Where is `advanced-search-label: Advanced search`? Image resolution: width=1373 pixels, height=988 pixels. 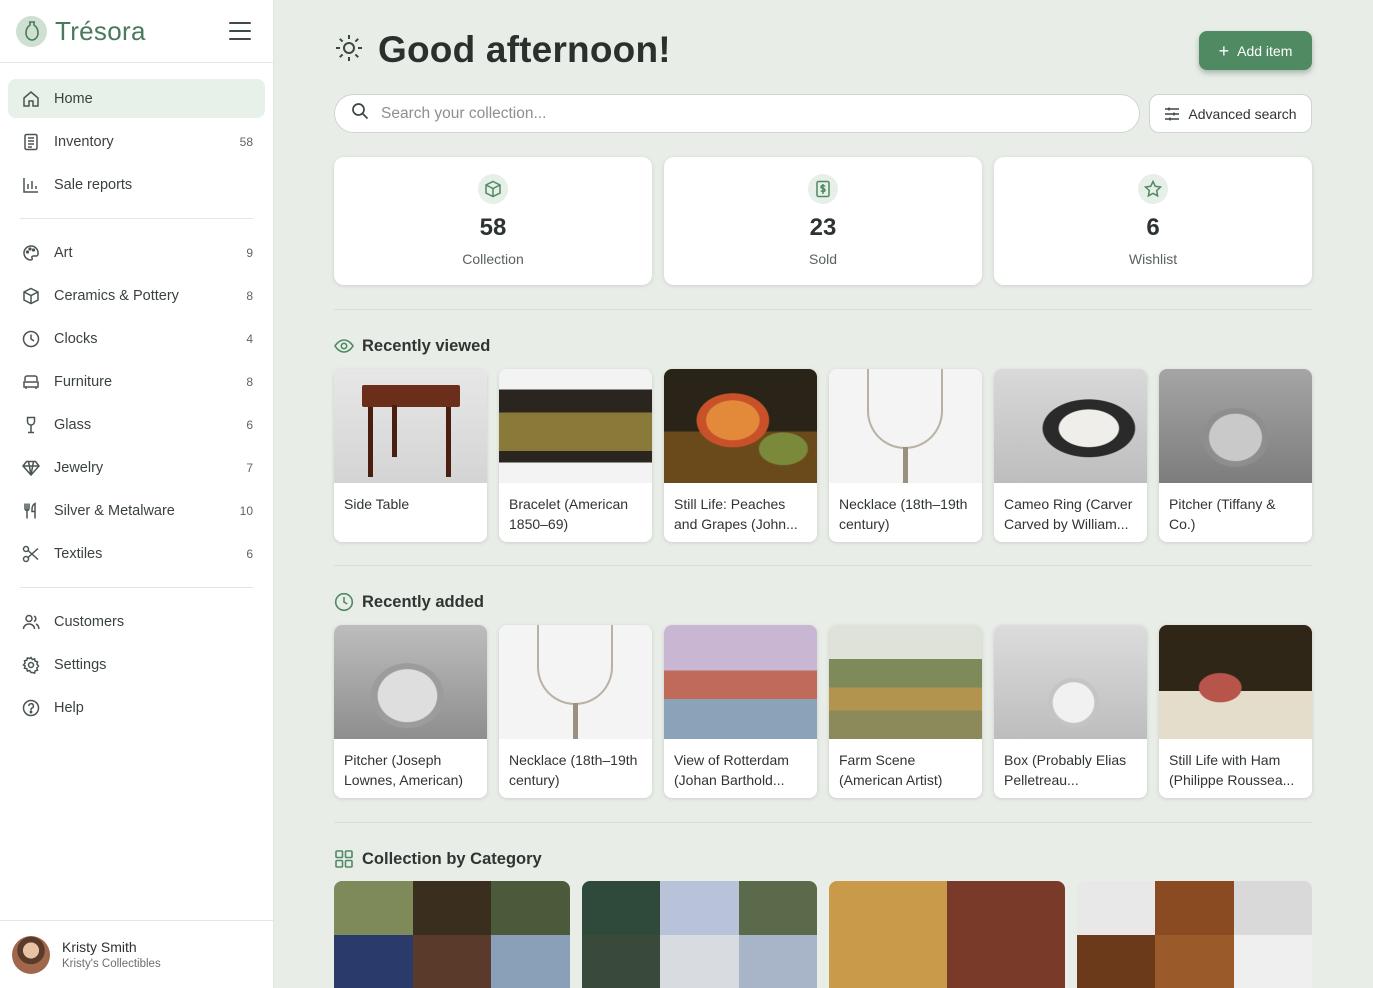 advanced-search-label: Advanced search is located at coordinates (1242, 113).